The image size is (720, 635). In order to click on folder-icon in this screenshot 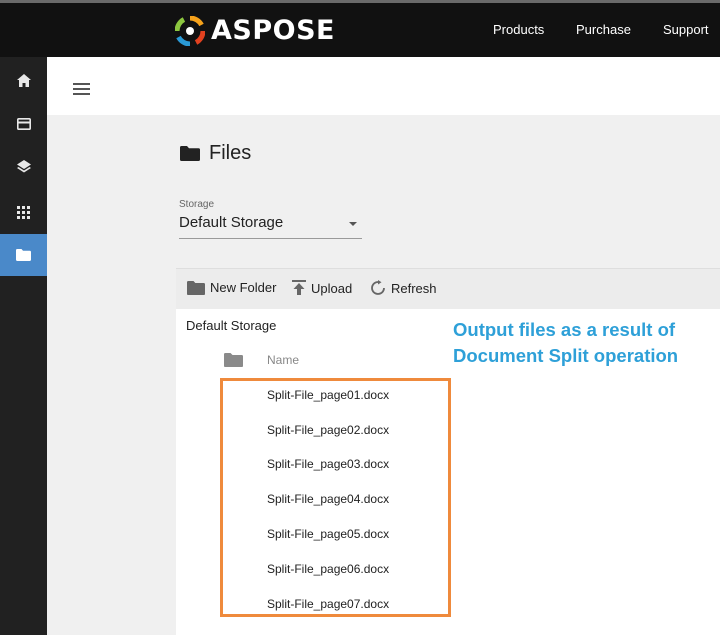, I will do `click(23, 255)`.